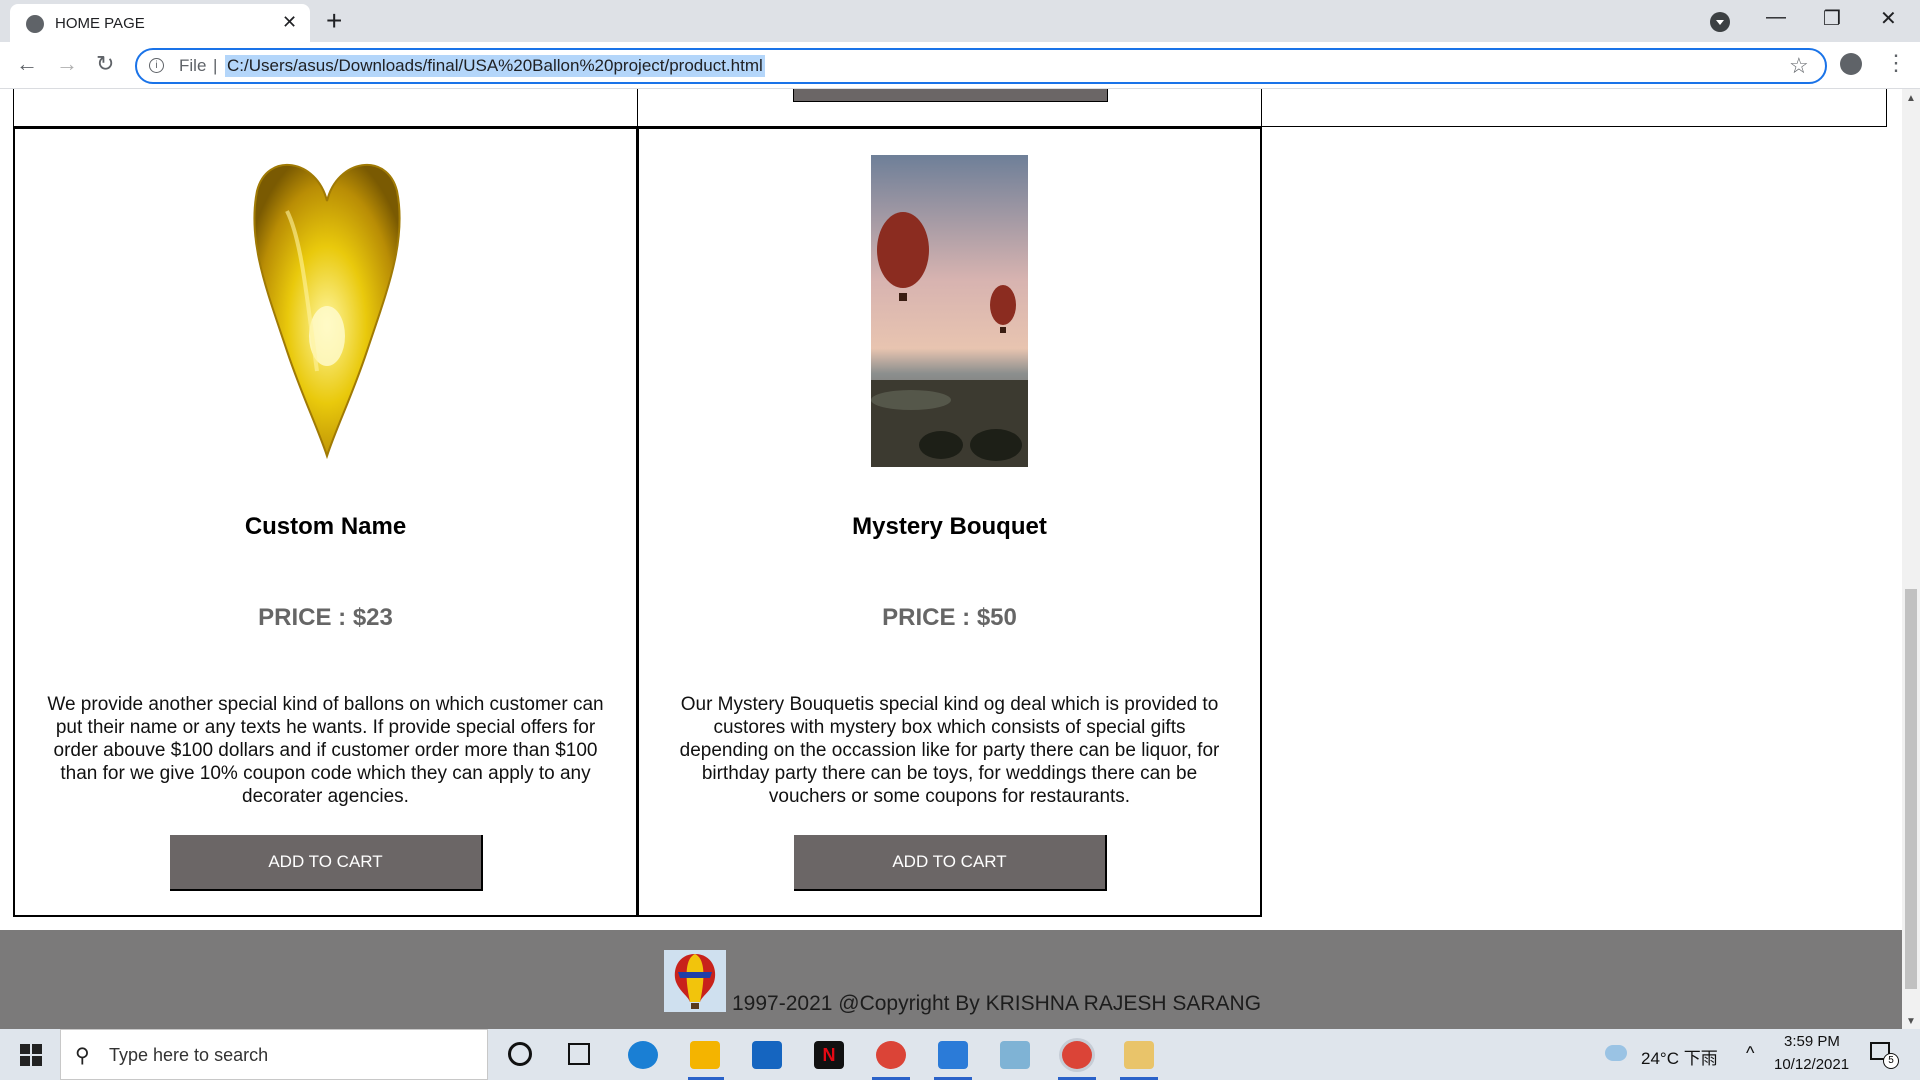 Image resolution: width=1920 pixels, height=1080 pixels. Describe the element at coordinates (1799, 66) in the screenshot. I see `bookmark-star-icon: ☆` at that location.